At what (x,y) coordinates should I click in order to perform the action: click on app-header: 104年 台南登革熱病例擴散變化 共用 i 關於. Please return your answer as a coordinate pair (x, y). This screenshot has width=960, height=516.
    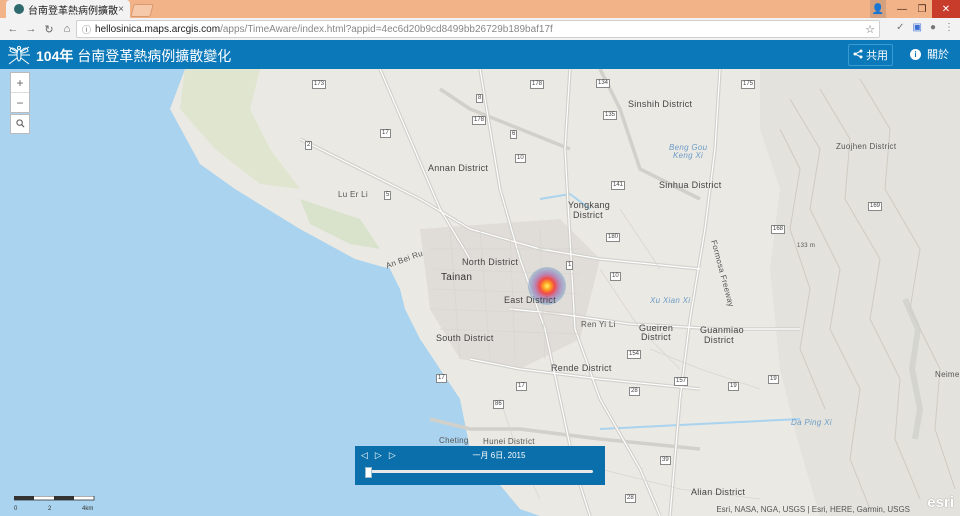
    Looking at the image, I should click on (480, 54).